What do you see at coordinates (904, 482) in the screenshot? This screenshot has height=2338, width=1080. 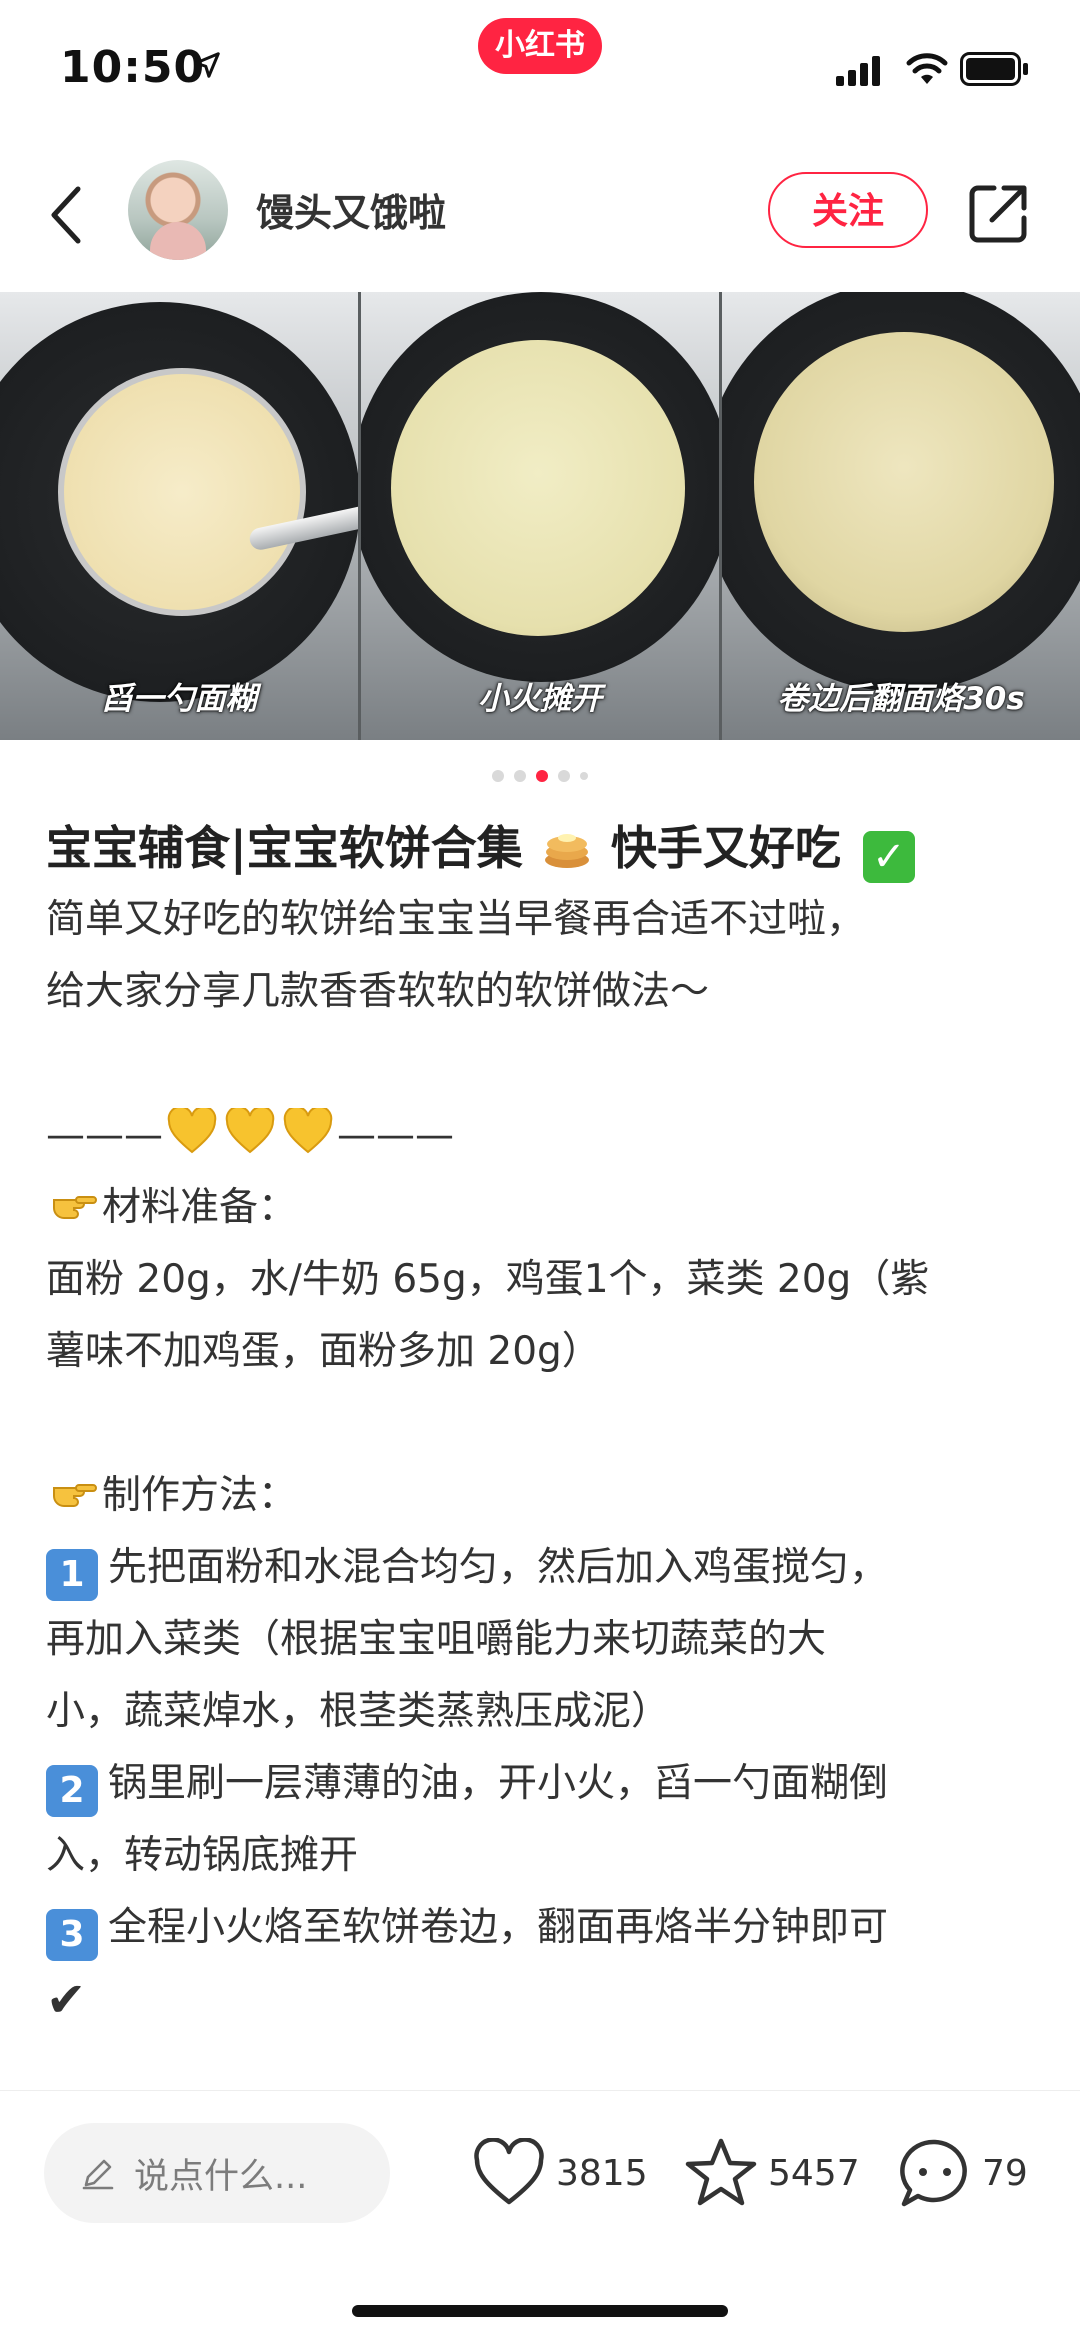 I see `pancake-image` at bounding box center [904, 482].